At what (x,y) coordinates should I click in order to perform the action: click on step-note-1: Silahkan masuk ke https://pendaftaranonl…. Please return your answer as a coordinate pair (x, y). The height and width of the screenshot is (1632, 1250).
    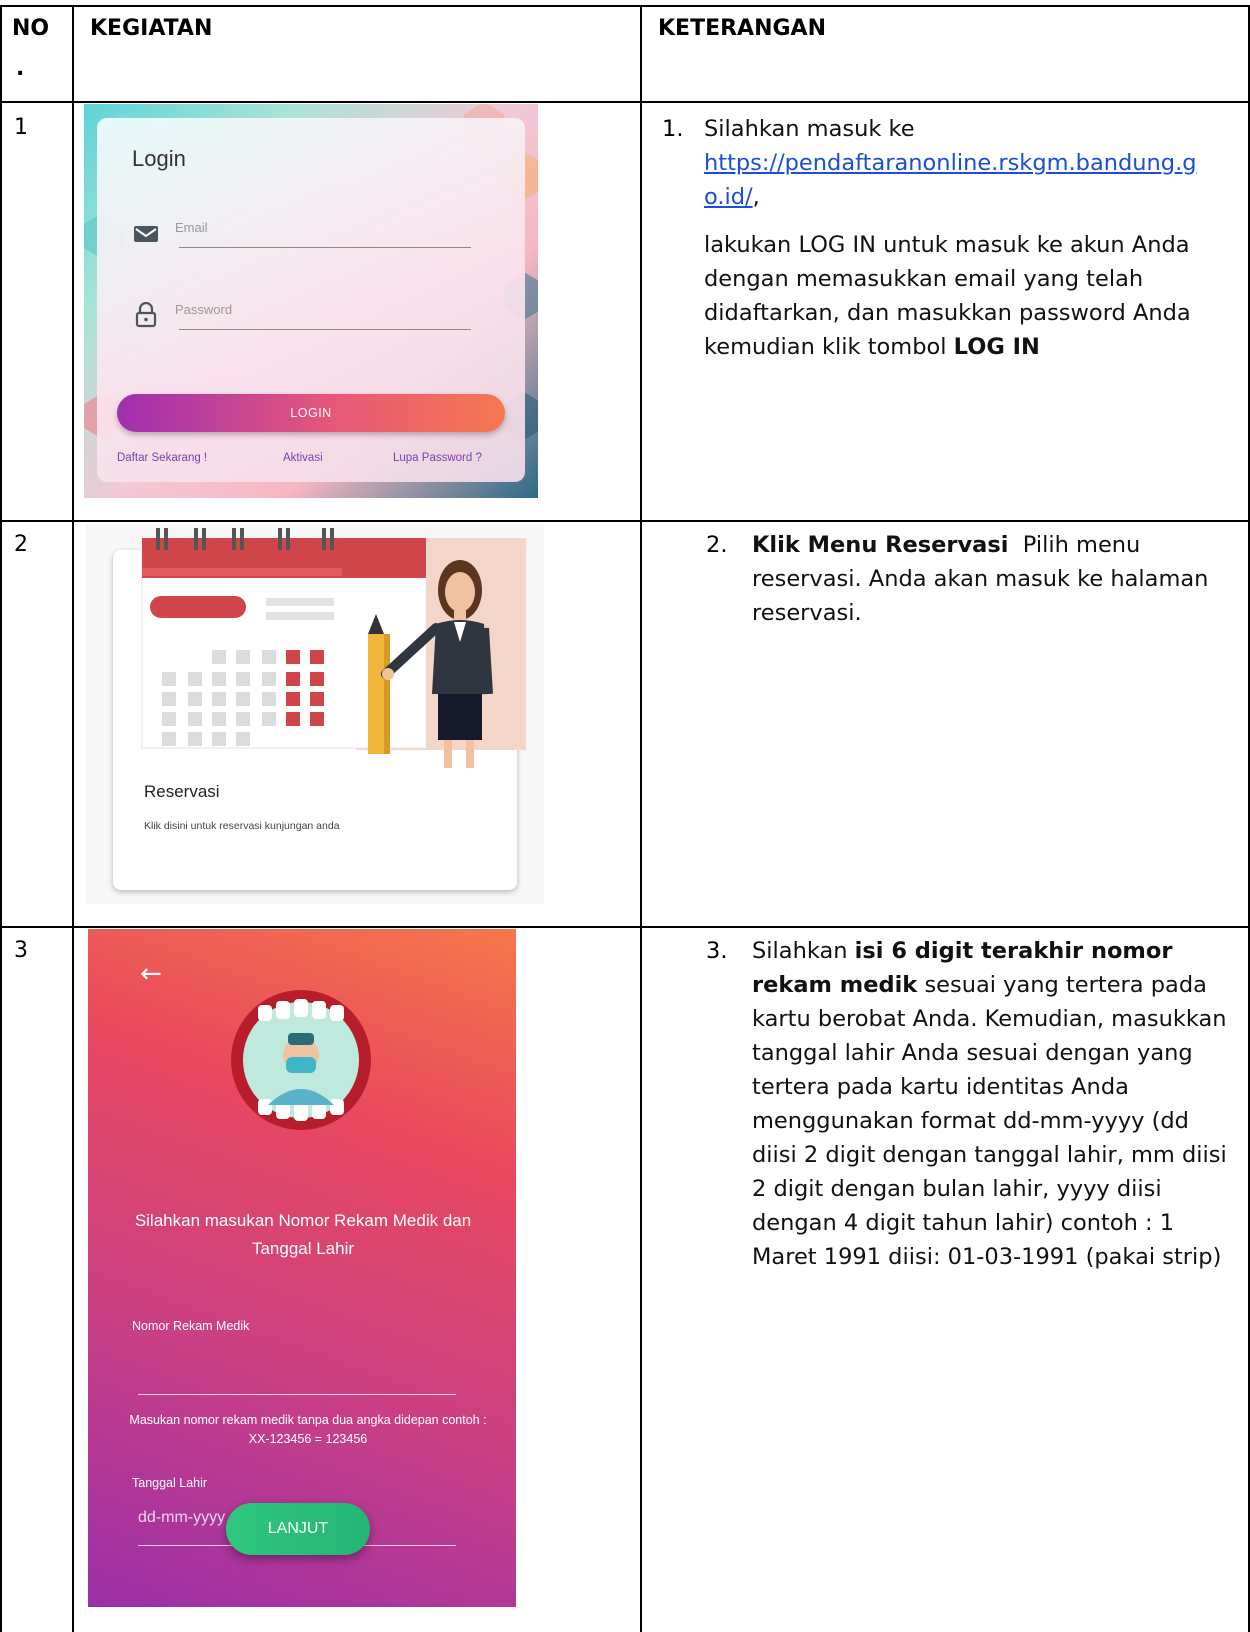
    Looking at the image, I should click on (950, 238).